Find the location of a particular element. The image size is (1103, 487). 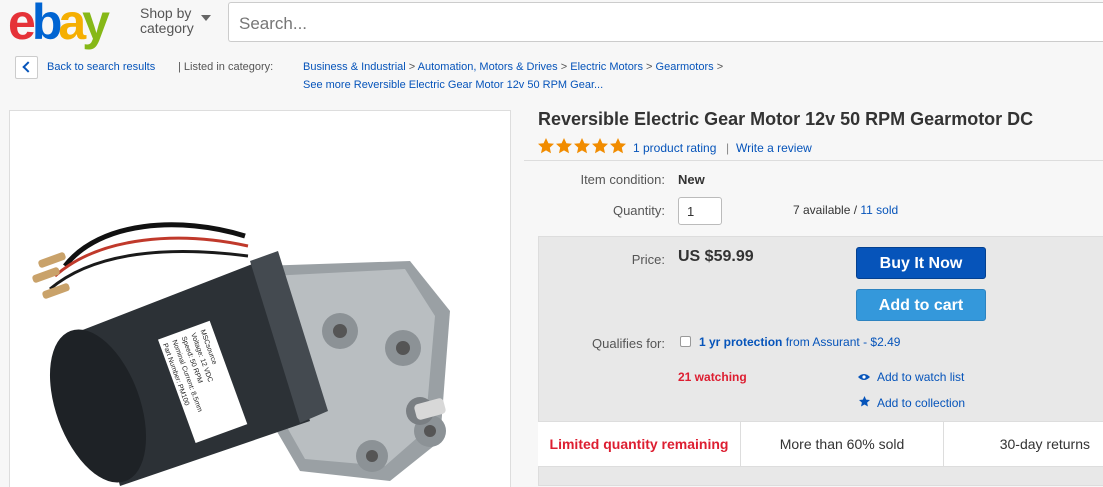

qualifies-label: Qualifies for: is located at coordinates (628, 343).